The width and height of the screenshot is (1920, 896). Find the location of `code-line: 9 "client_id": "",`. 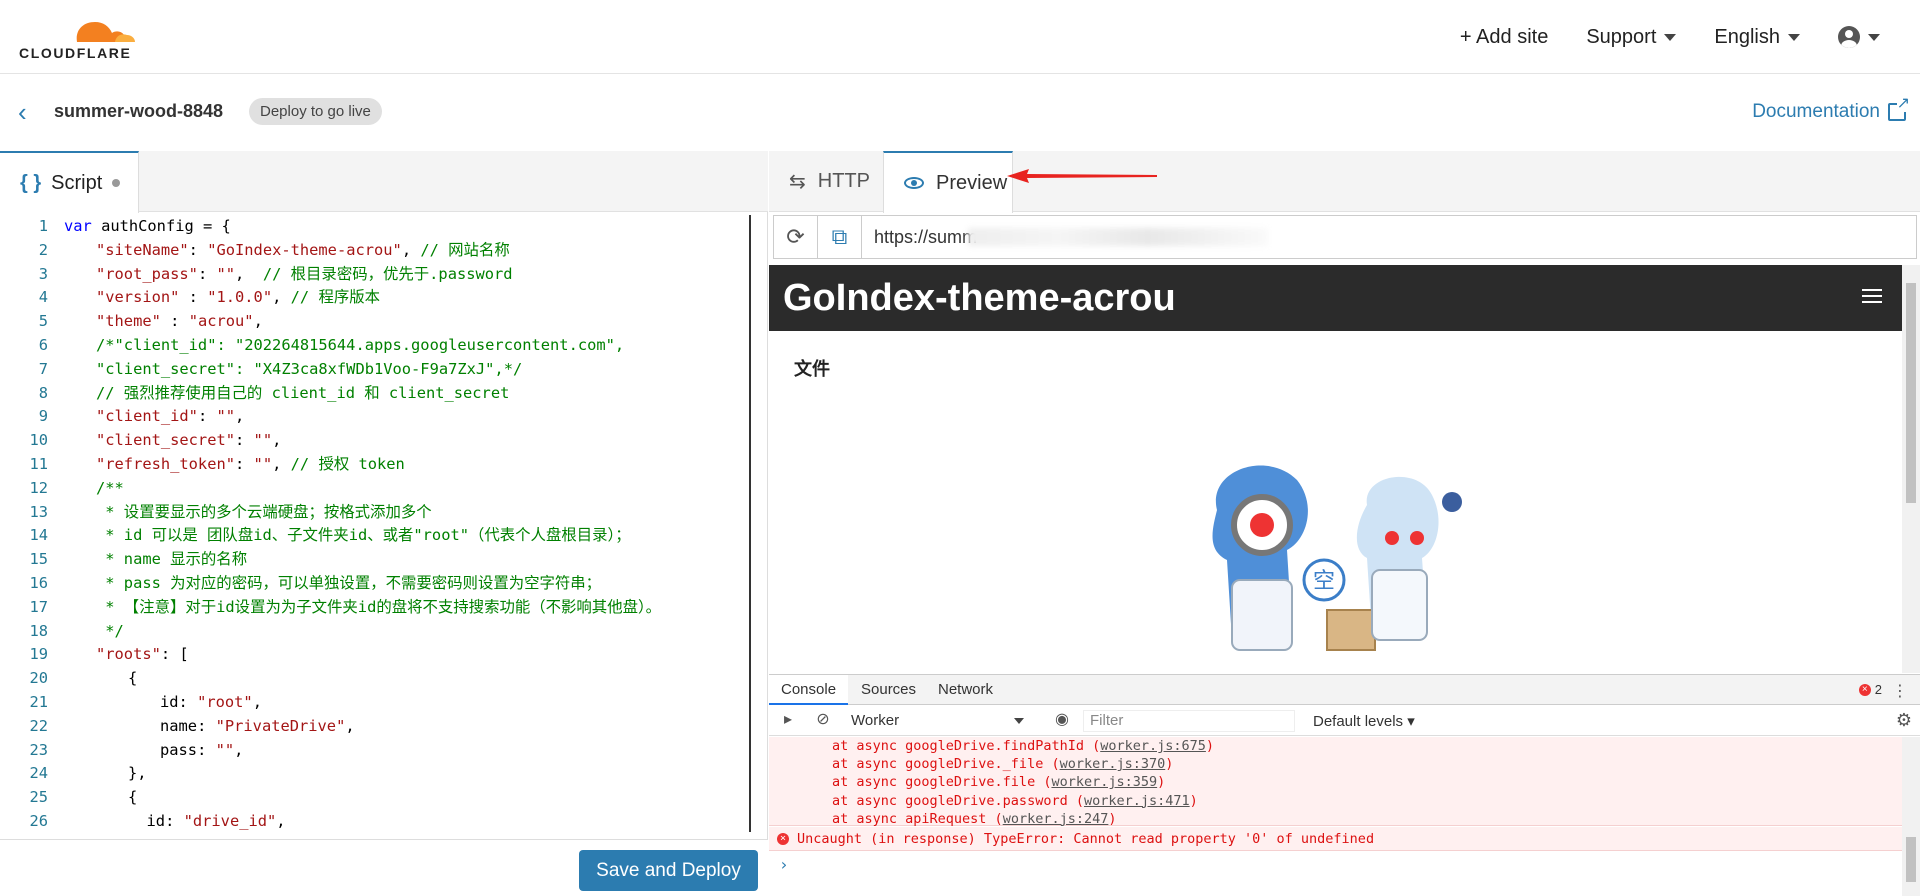

code-line: 9 "client_id": "", is located at coordinates (380, 417).